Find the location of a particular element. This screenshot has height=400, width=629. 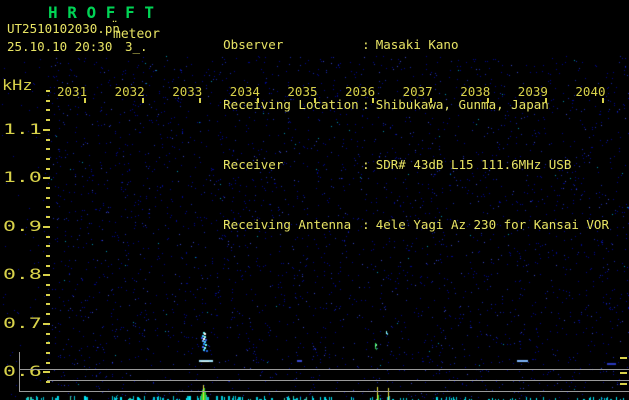

level-strip-left-border is located at coordinates (19, 372).